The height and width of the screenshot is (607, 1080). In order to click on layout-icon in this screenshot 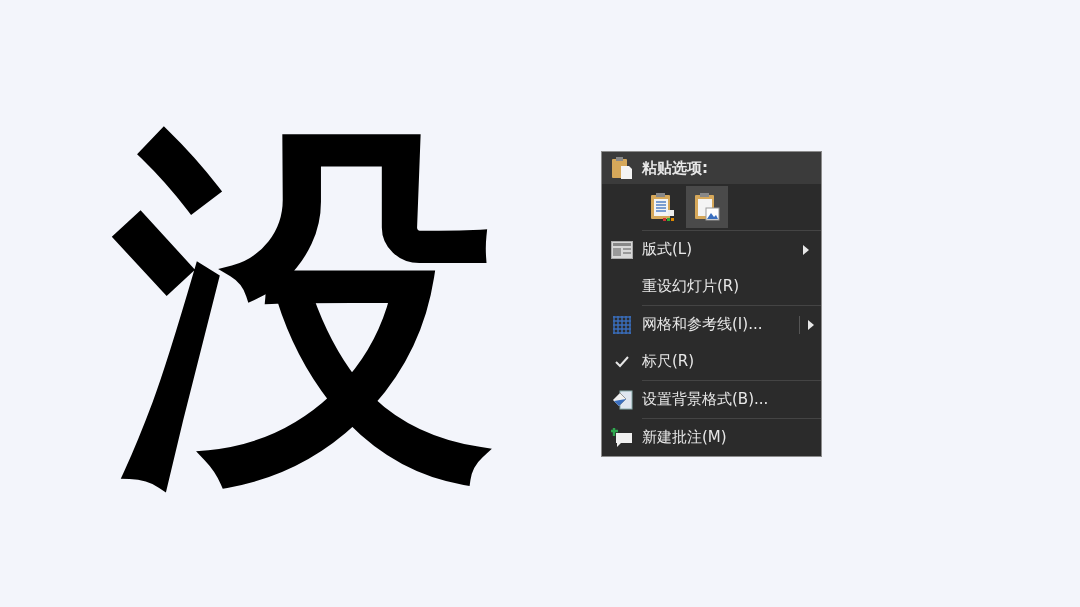, I will do `click(622, 249)`.